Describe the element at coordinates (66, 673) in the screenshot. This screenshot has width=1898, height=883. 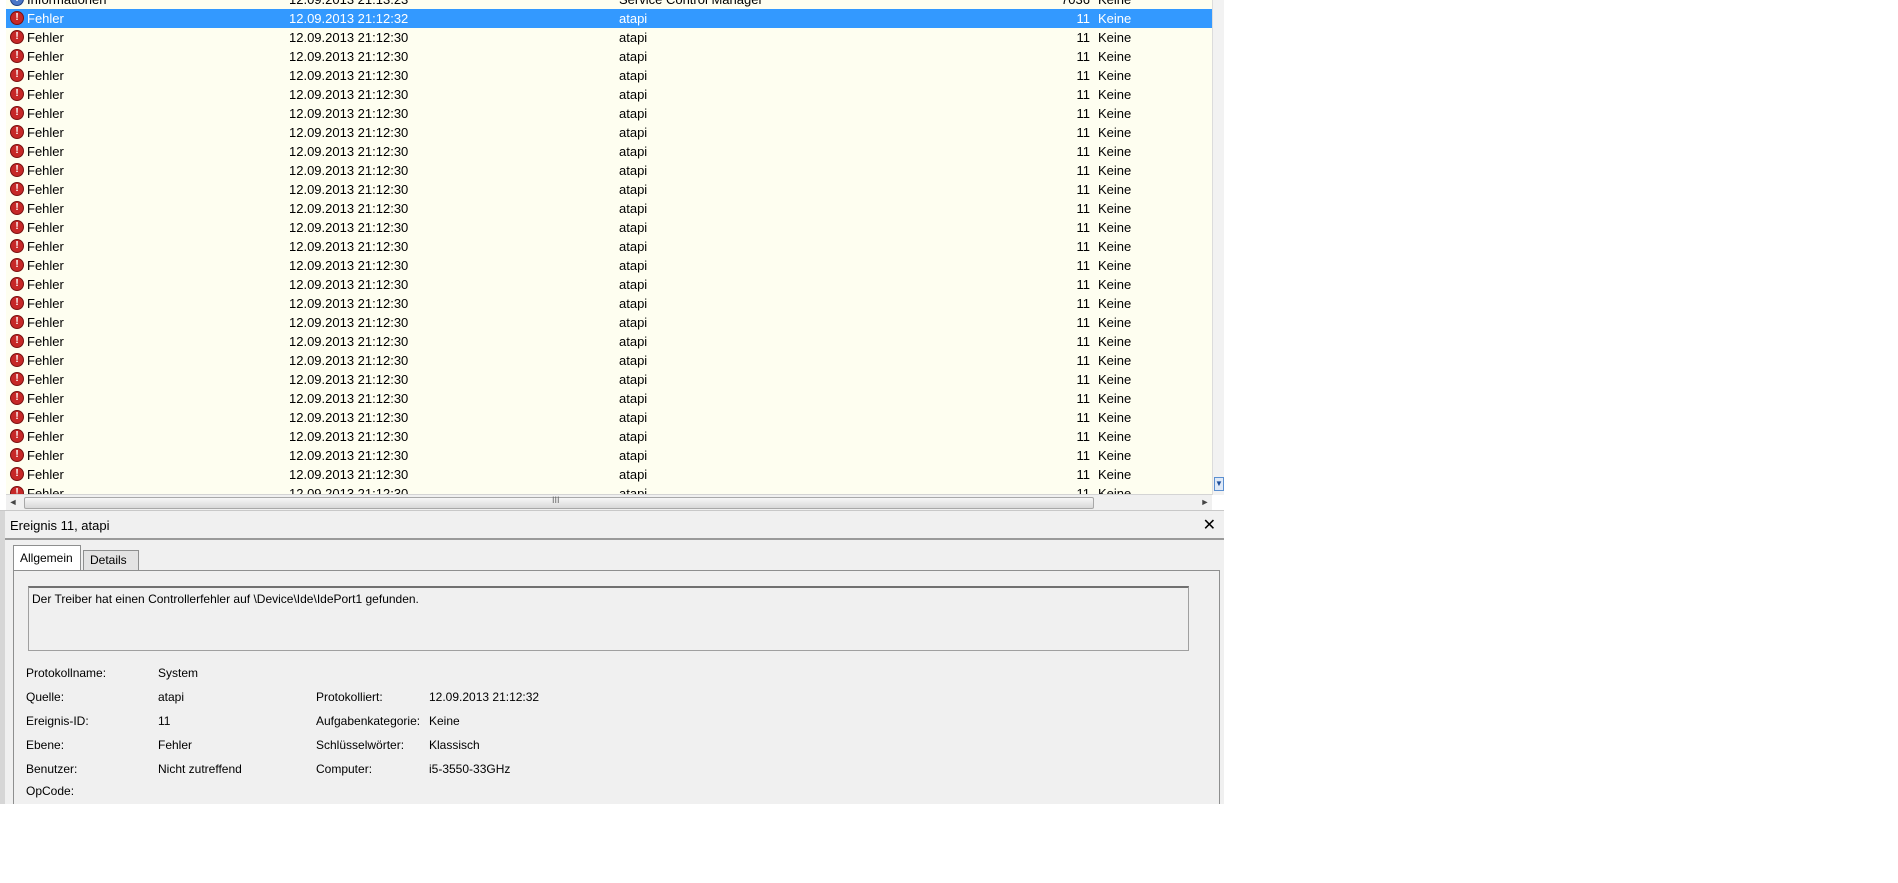
I see `log-name-label: Protokollname:` at that location.